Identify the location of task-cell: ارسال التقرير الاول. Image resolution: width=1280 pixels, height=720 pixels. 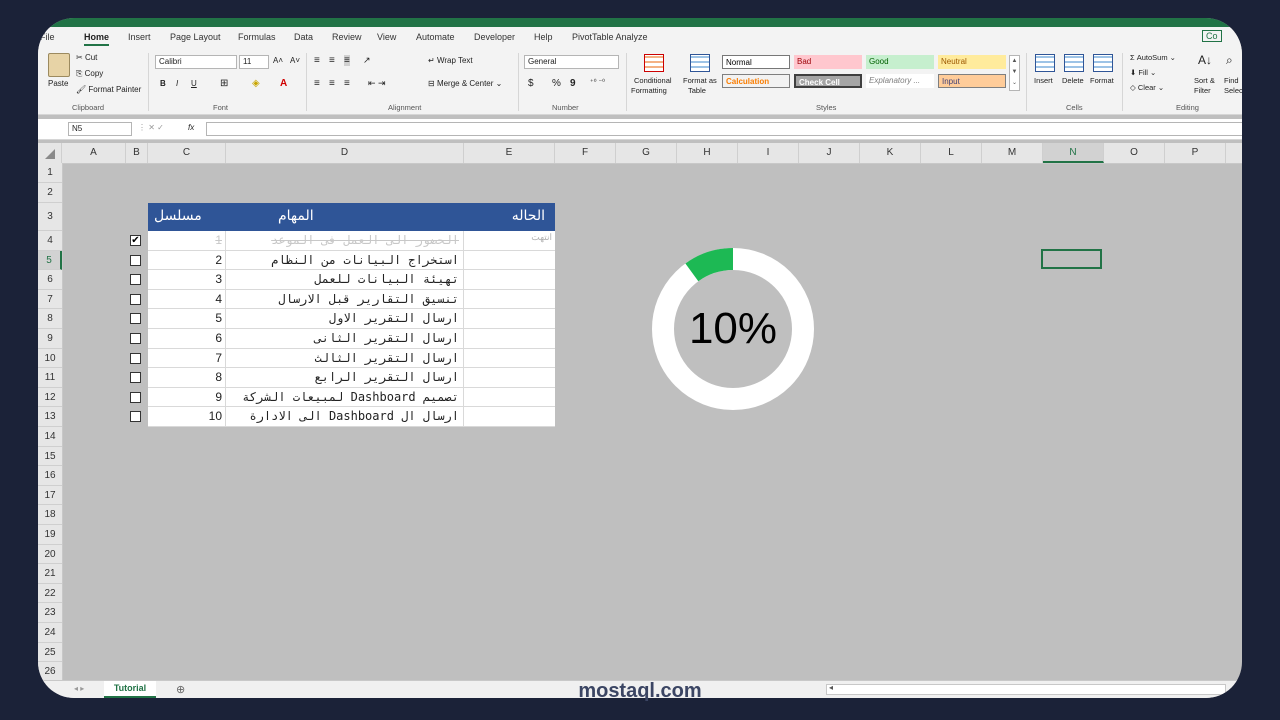
(345, 318).